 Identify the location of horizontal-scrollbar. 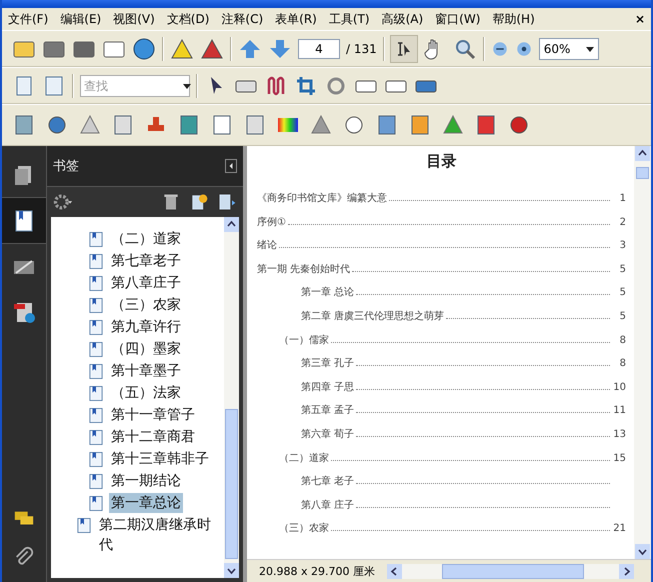
(510, 571).